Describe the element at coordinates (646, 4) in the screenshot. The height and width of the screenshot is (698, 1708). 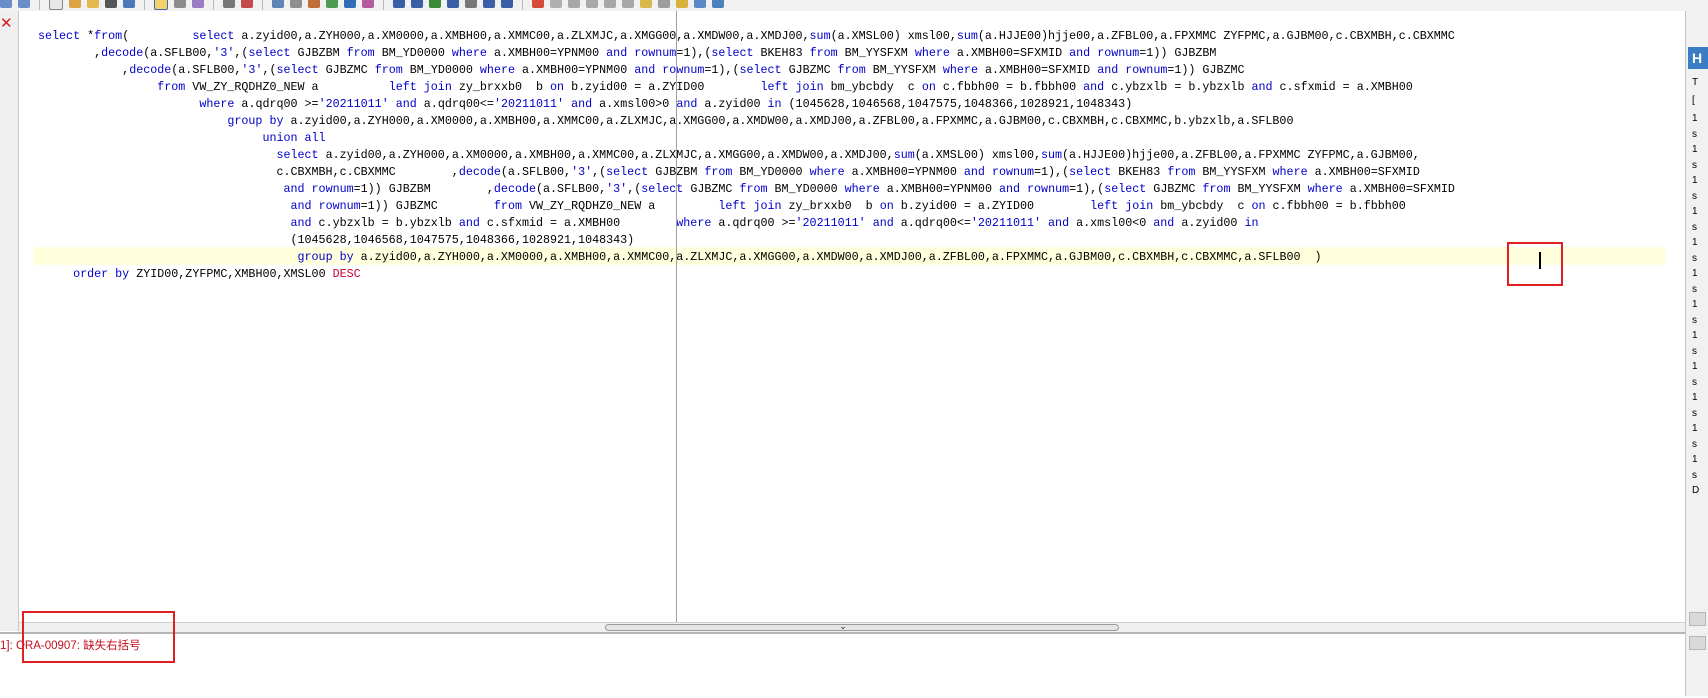
I see `key-icon` at that location.